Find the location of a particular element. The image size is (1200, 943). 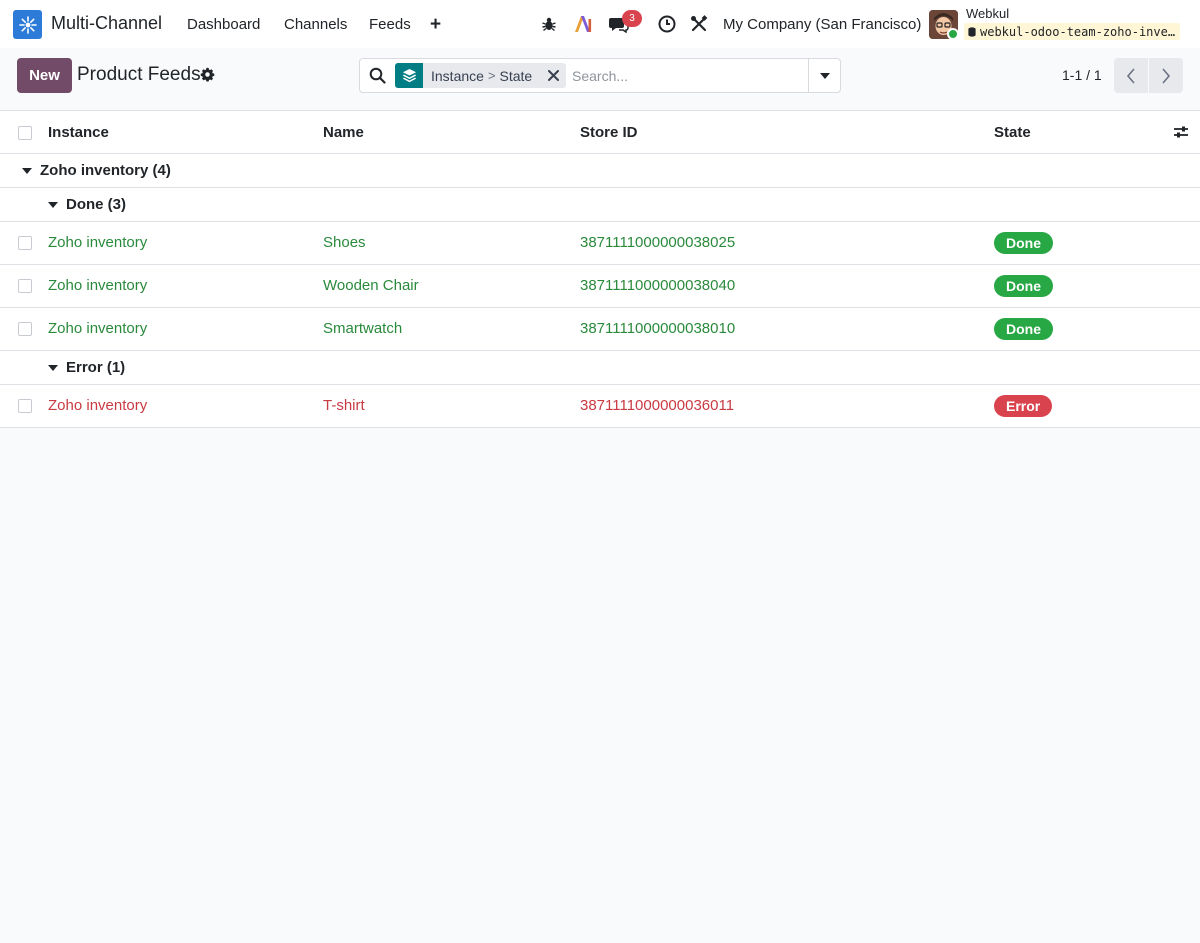

search-icon is located at coordinates (378, 76).